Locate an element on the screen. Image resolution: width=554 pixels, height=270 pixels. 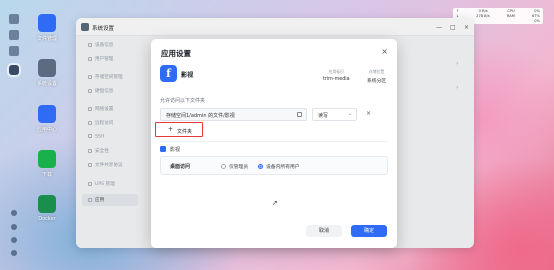
permission-section-label: 影视 is located at coordinates (175, 150).